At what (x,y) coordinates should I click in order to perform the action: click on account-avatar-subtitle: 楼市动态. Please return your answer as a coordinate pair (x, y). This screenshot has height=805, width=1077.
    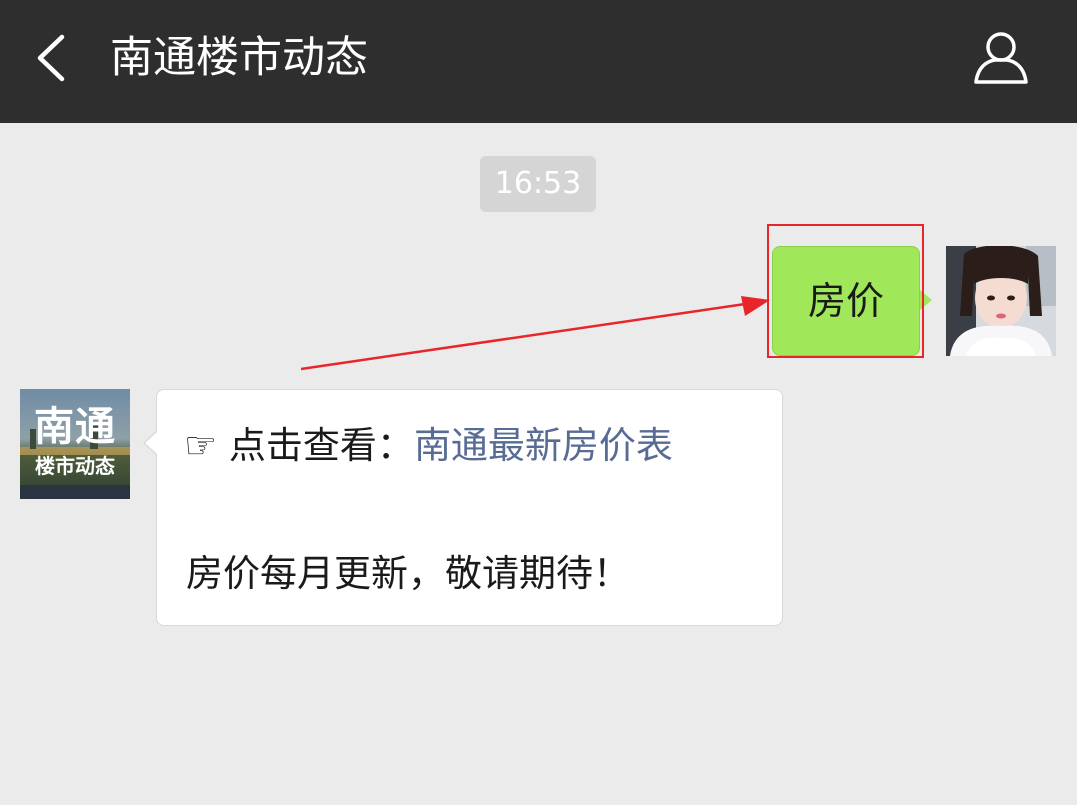
    Looking at the image, I should click on (75, 466).